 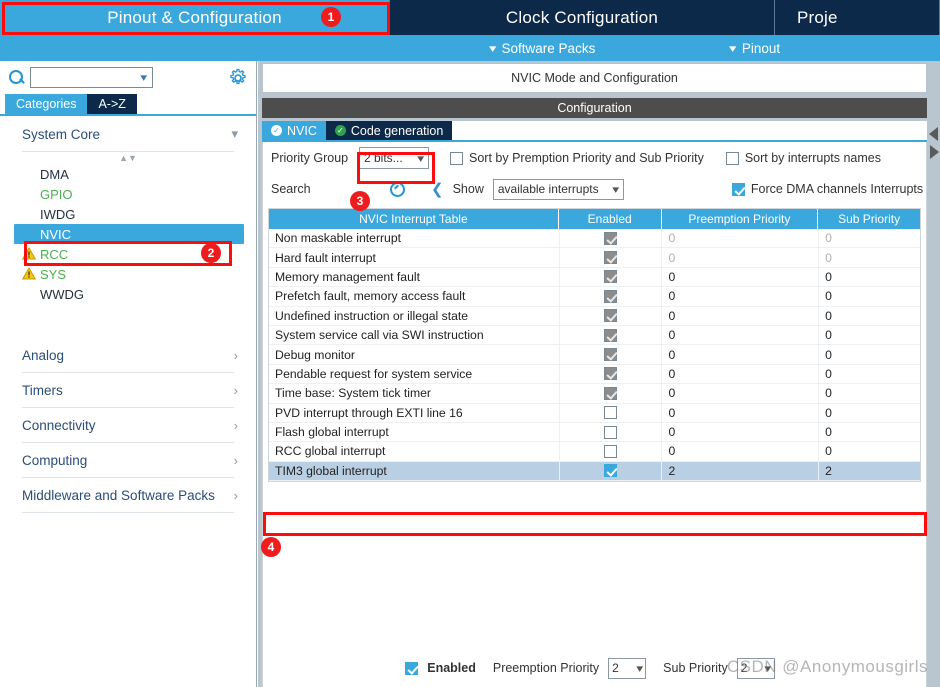 What do you see at coordinates (128, 390) in the screenshot?
I see `group-timers: Timers ›` at bounding box center [128, 390].